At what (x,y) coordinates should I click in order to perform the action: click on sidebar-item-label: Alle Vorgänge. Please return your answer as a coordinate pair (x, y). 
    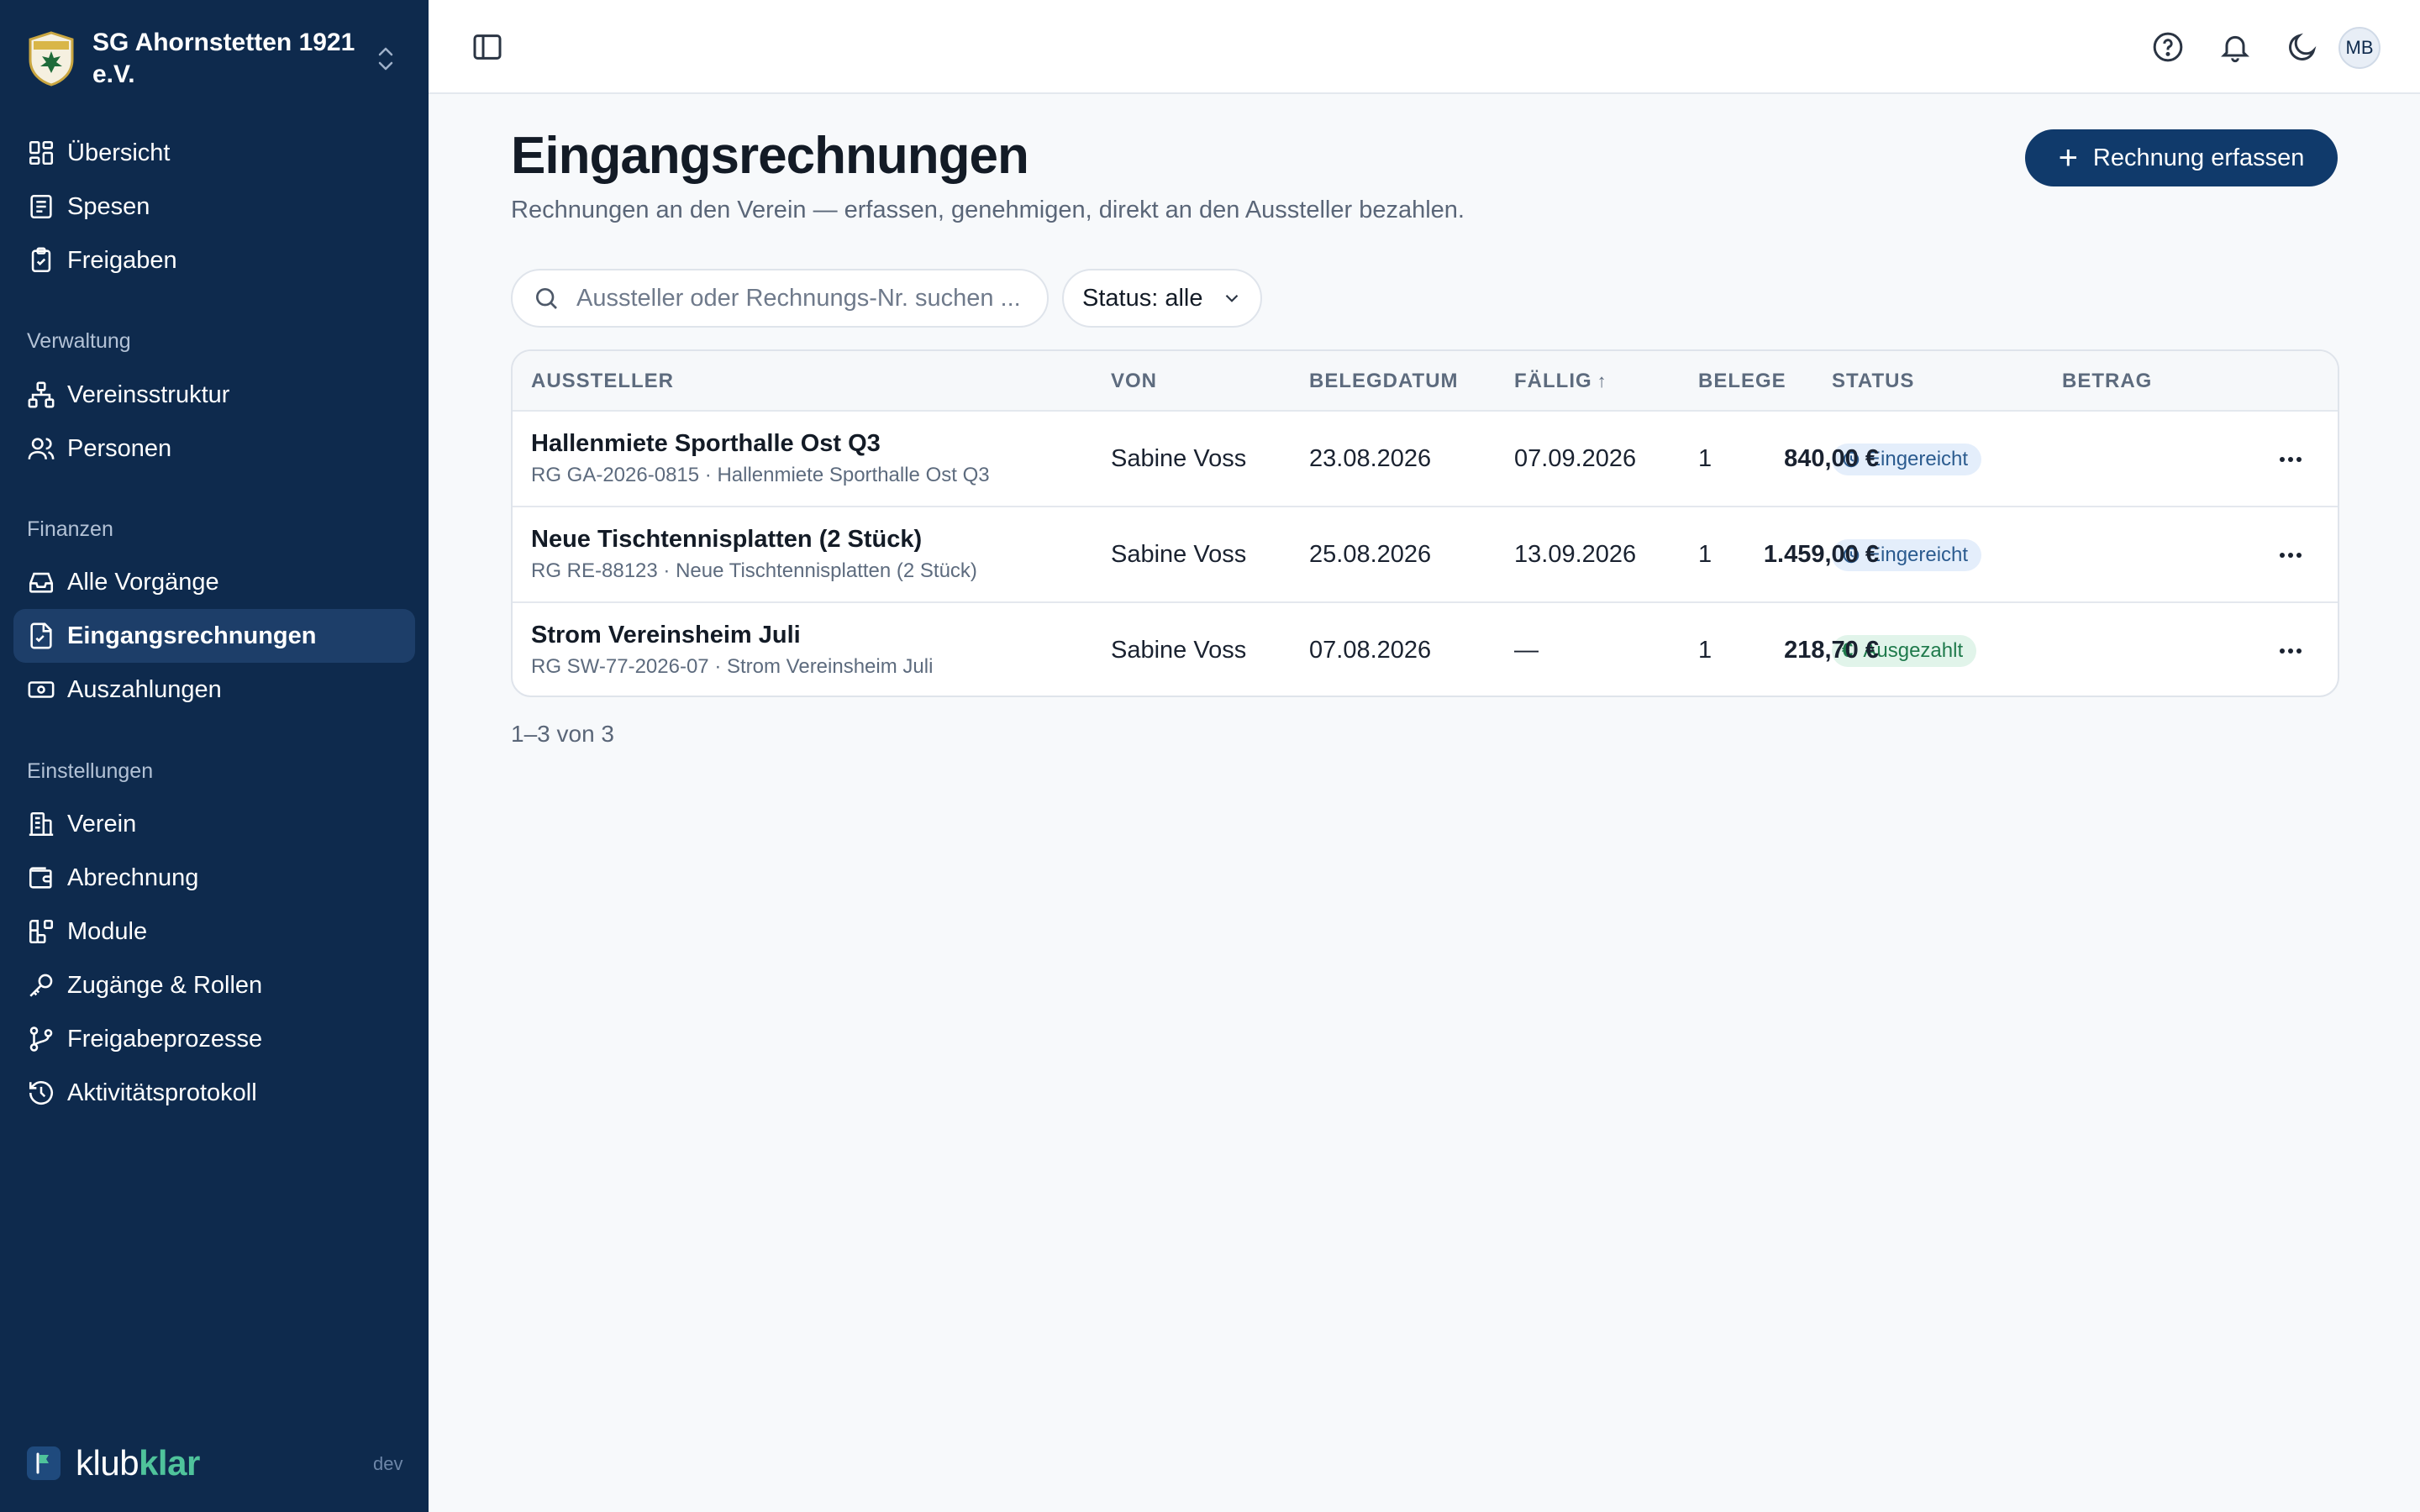
    Looking at the image, I should click on (143, 582).